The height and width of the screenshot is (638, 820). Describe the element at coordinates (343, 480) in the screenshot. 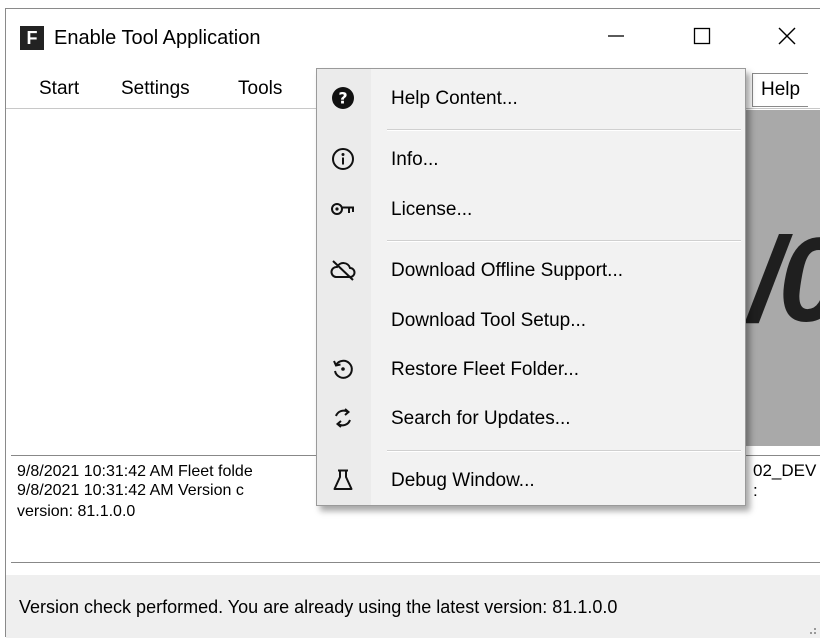

I see `flask-icon` at that location.